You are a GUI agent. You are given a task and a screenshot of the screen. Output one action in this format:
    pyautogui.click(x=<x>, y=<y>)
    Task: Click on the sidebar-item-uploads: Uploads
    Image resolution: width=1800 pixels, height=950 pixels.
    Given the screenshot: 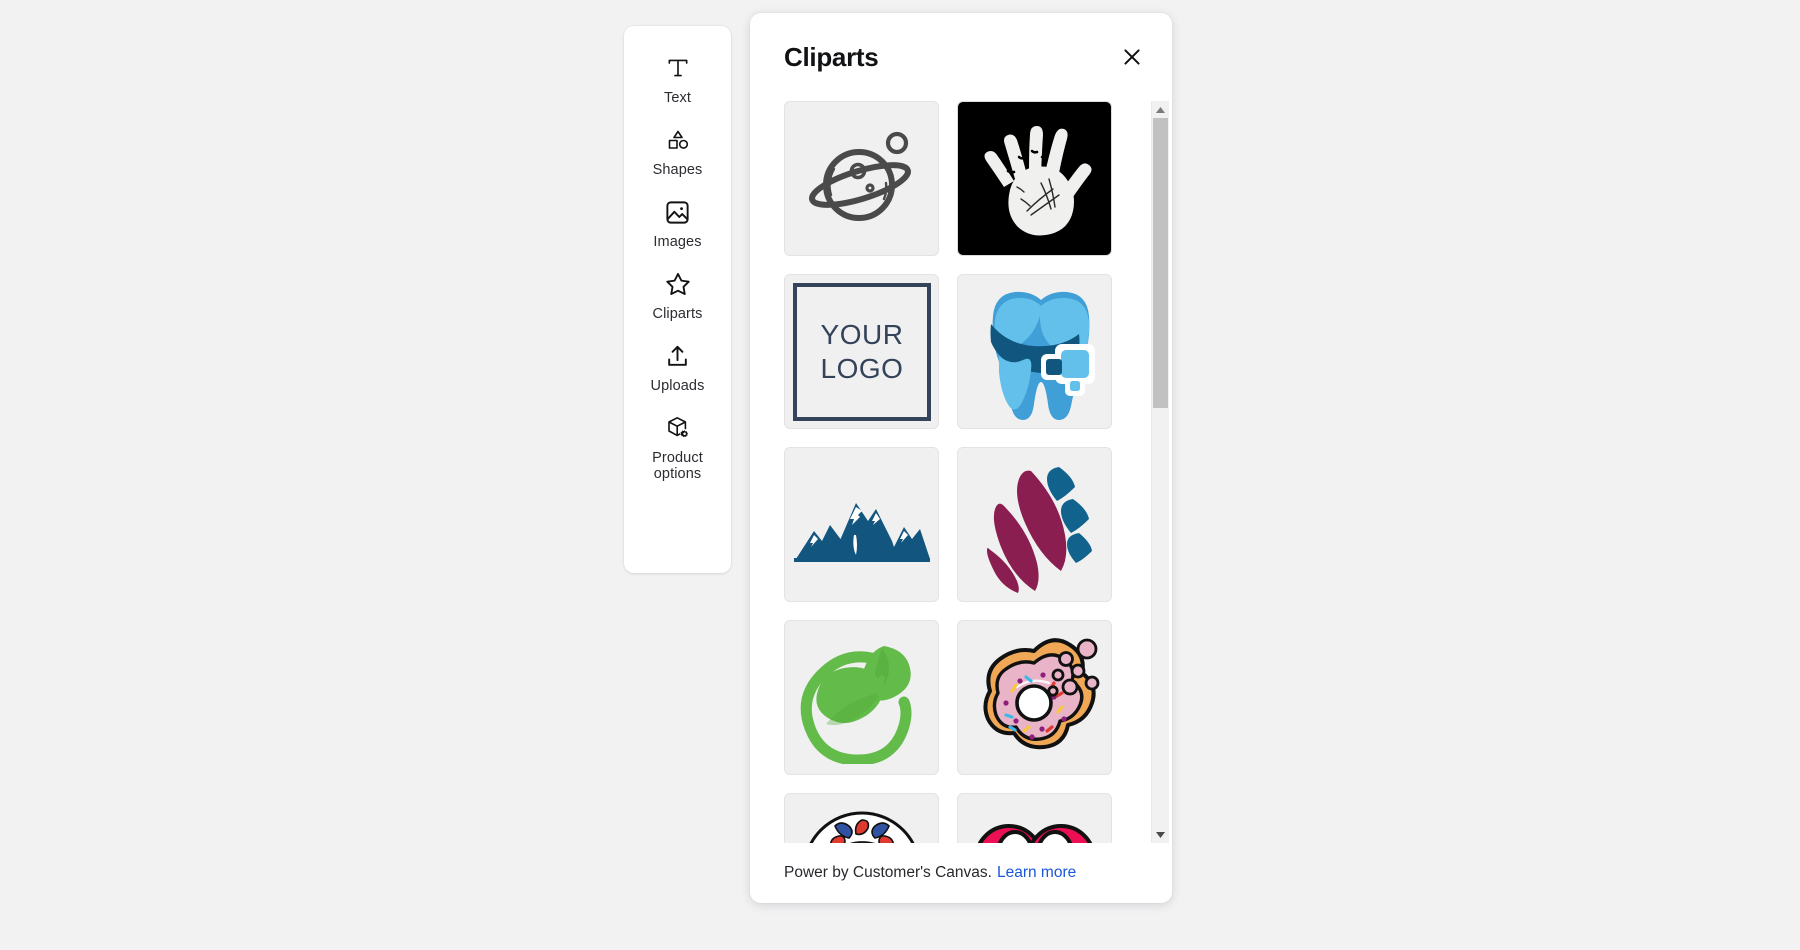 What is the action you would take?
    pyautogui.click(x=677, y=368)
    